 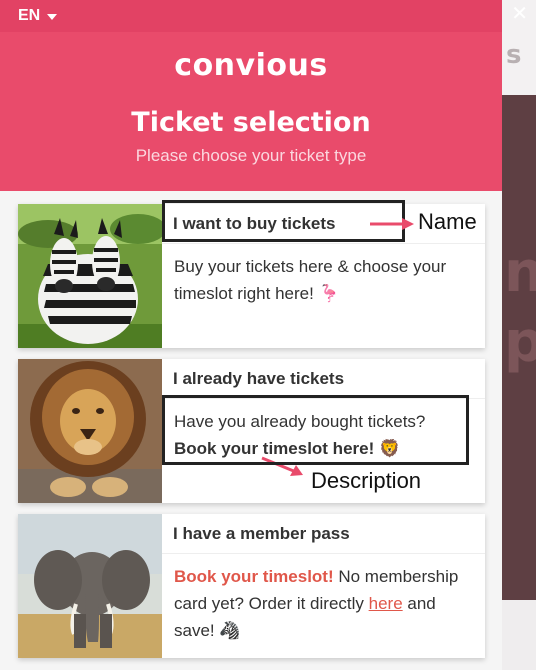 What do you see at coordinates (520, 272) in the screenshot?
I see `background-text: n` at bounding box center [520, 272].